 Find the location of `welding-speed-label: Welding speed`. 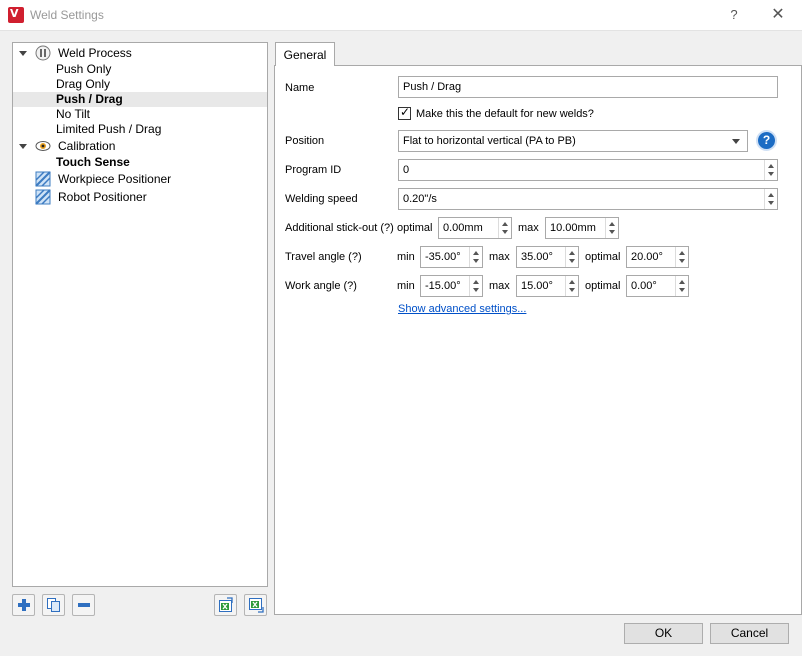

welding-speed-label: Welding speed is located at coordinates (321, 199).